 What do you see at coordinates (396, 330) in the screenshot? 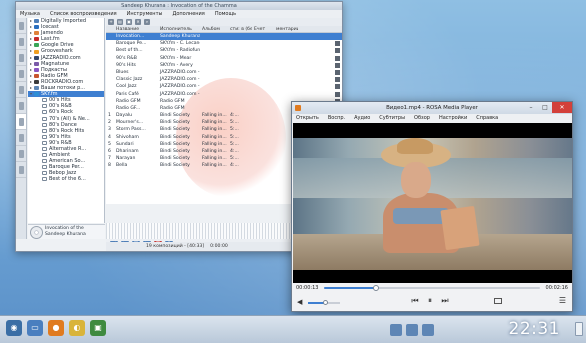
I see `notifications-icon` at bounding box center [396, 330].